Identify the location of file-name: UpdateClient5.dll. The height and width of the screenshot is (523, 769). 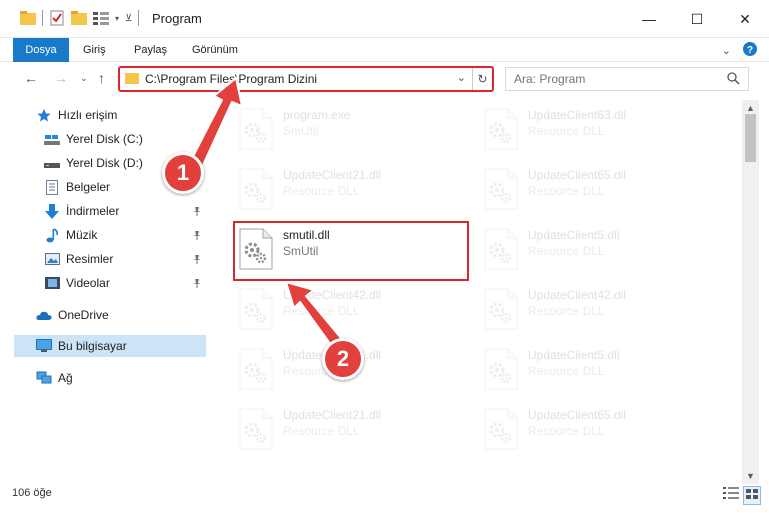
(574, 355).